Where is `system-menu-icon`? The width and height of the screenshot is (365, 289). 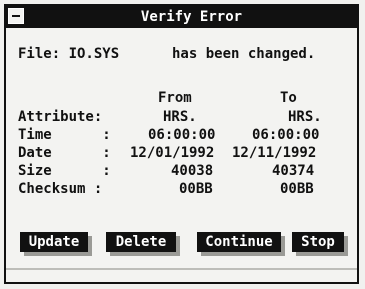
system-menu-icon is located at coordinates (16, 16).